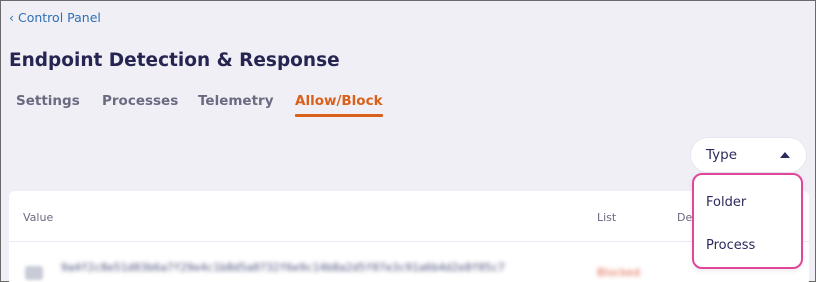 This screenshot has height=282, width=816. I want to click on breadcrumb-label: Control Panel, so click(59, 17).